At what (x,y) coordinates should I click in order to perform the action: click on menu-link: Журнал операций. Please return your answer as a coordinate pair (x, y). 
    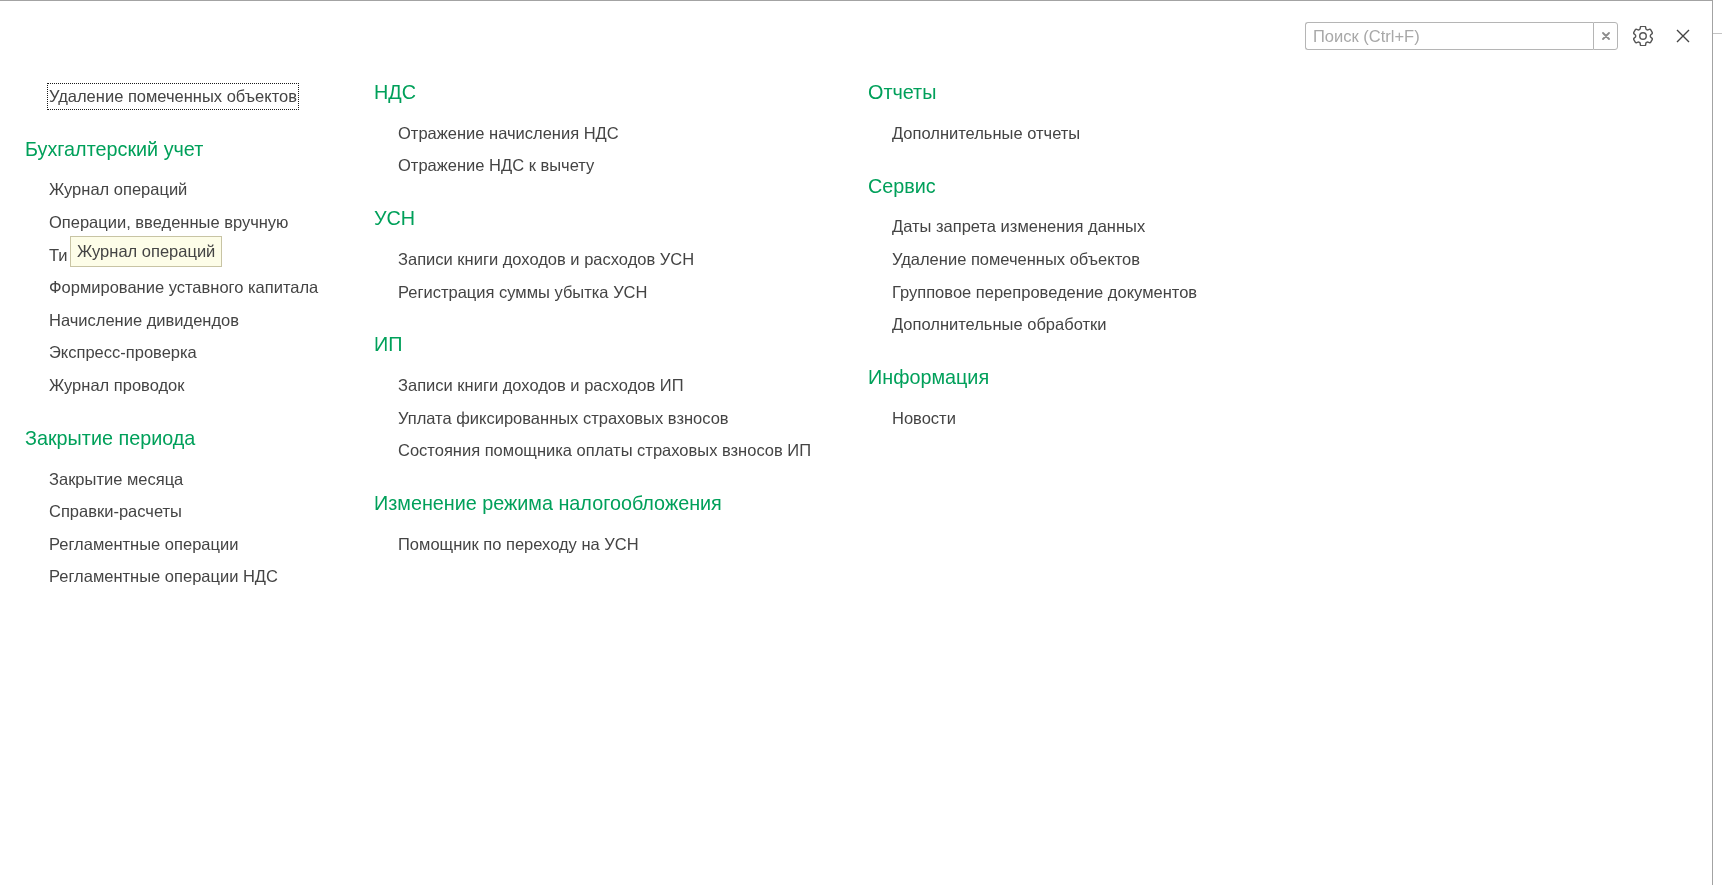
    Looking at the image, I should click on (118, 190).